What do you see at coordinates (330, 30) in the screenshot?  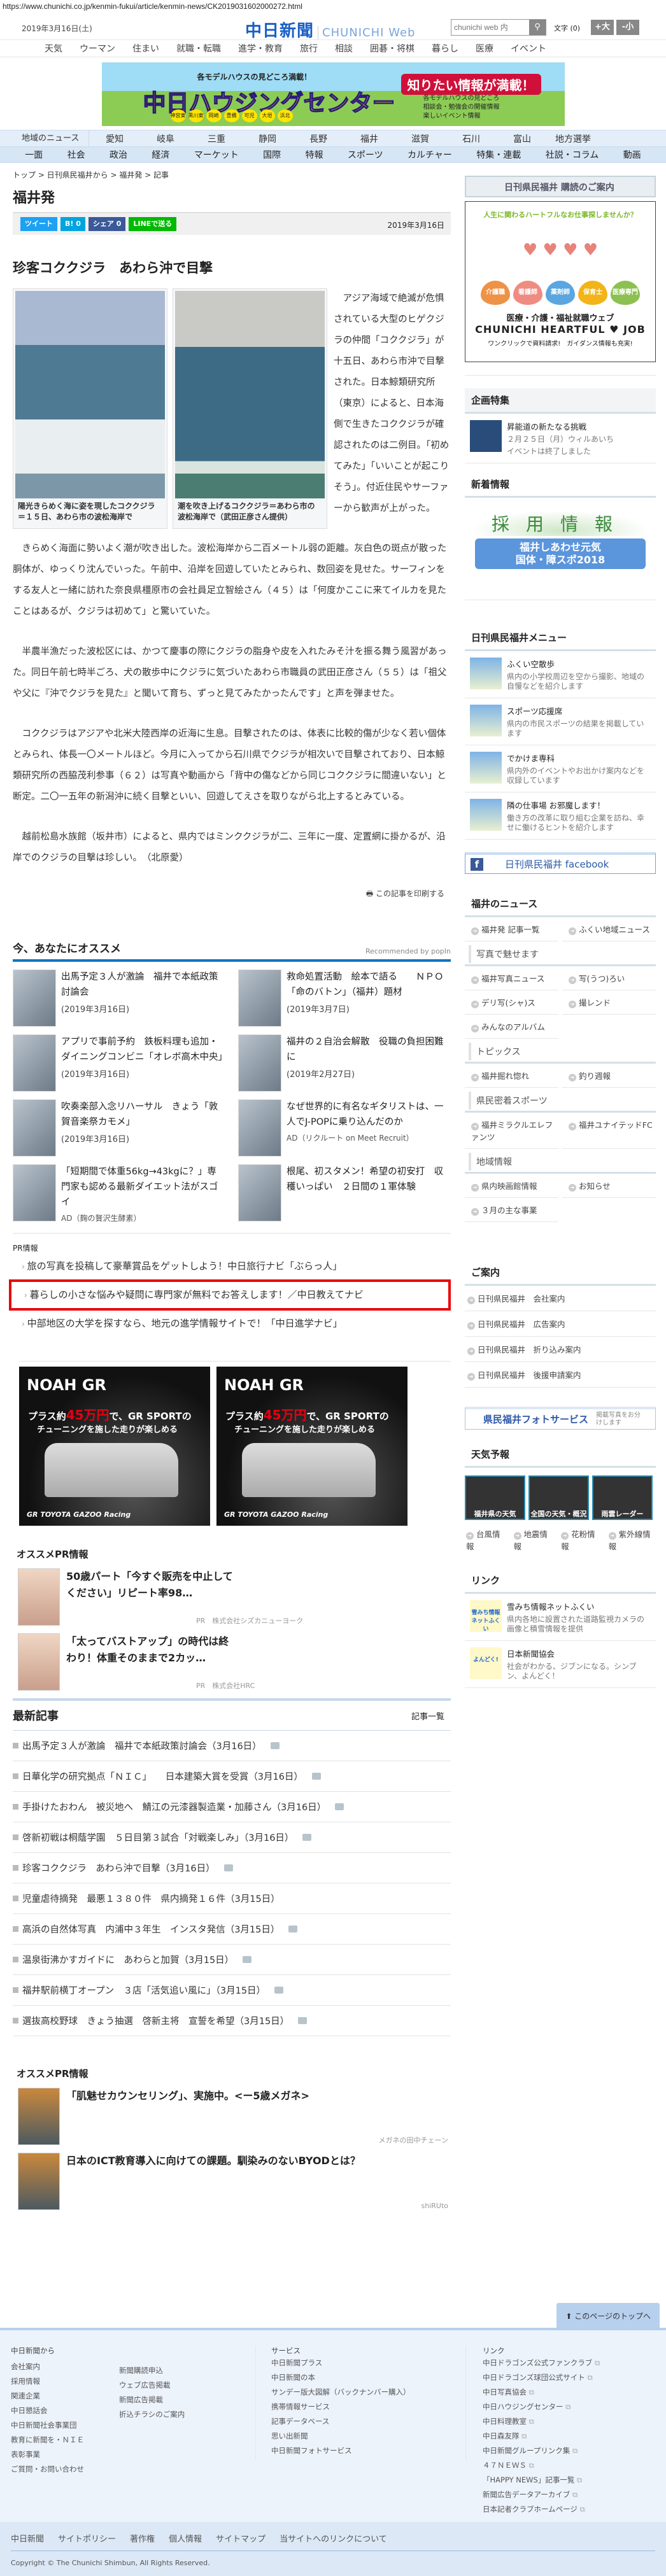 I see `site-logo: 中日新聞 CHUNICHI Web` at bounding box center [330, 30].